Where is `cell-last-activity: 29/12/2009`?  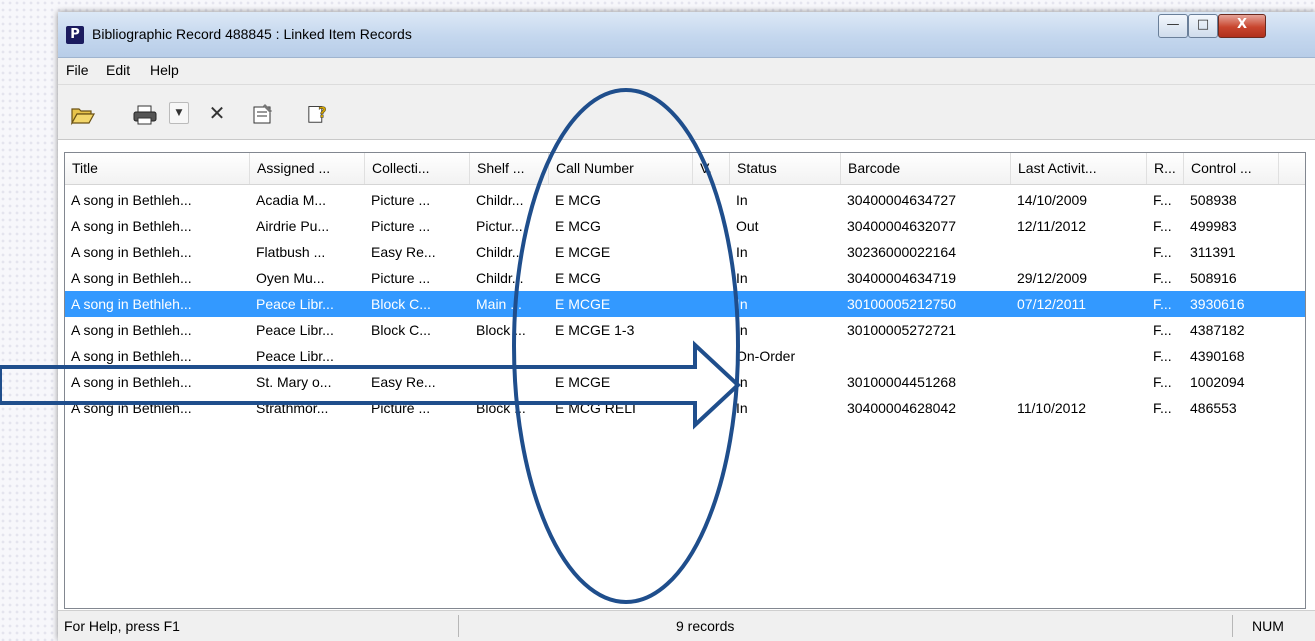 cell-last-activity: 29/12/2009 is located at coordinates (1052, 278).